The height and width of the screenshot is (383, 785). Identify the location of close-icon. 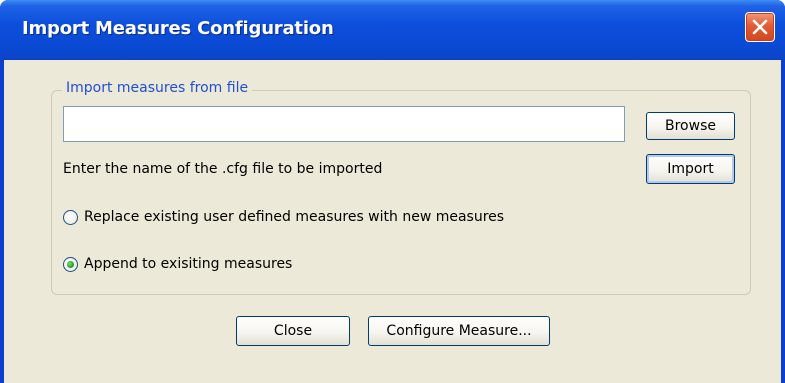
(760, 27).